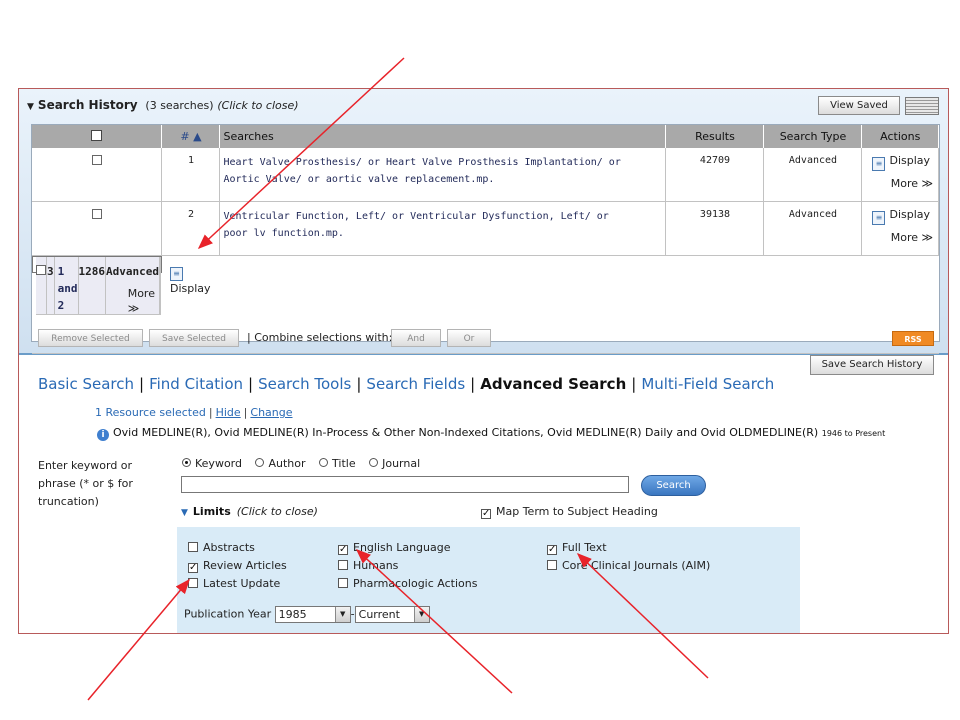 The height and width of the screenshot is (720, 960). I want to click on radio-label: Keyword, so click(218, 463).